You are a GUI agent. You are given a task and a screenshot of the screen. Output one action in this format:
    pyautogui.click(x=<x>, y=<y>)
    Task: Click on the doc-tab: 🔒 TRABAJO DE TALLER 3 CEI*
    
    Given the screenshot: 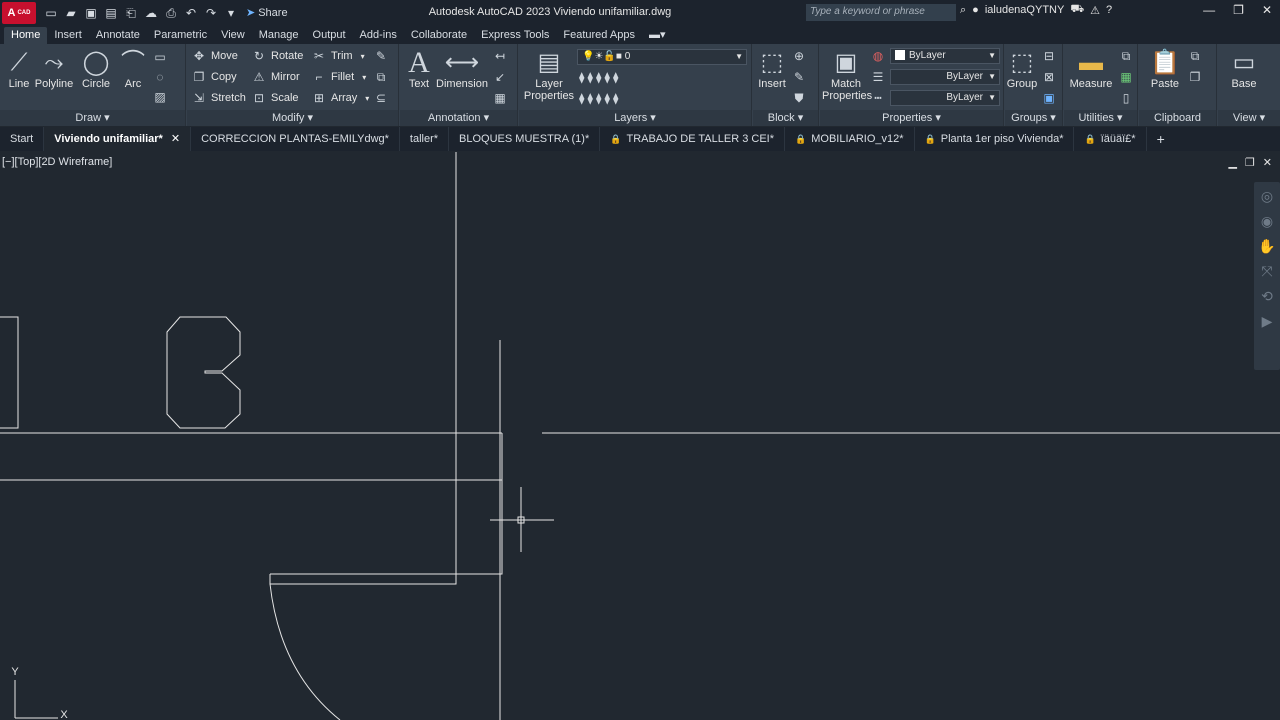 What is the action you would take?
    pyautogui.click(x=692, y=139)
    